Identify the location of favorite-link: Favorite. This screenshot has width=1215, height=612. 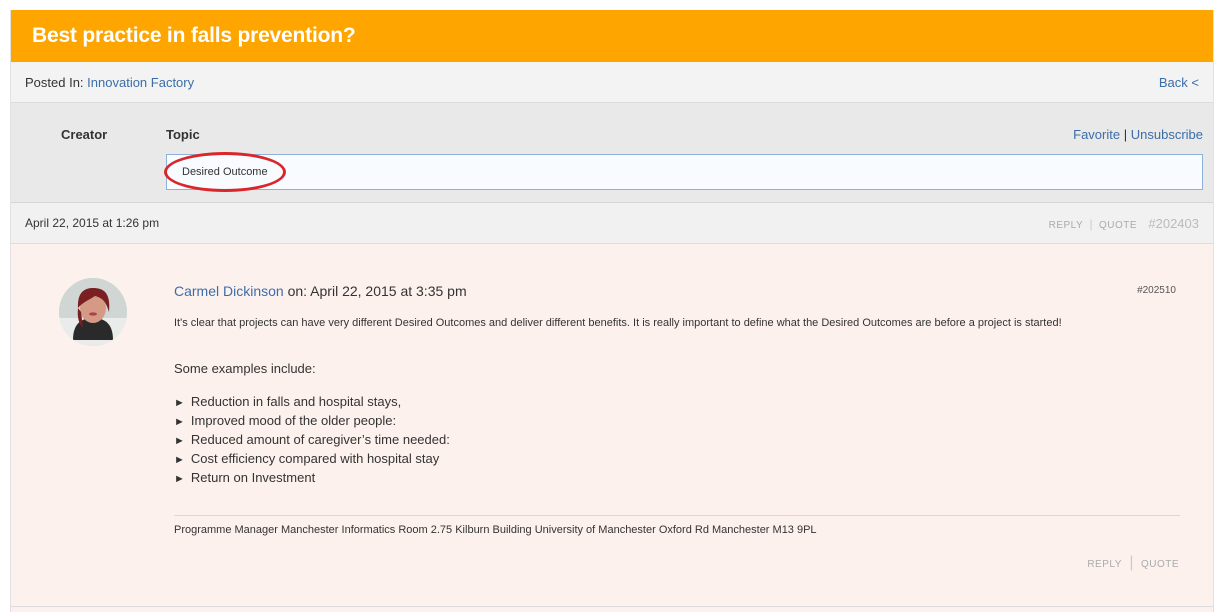
(1096, 134).